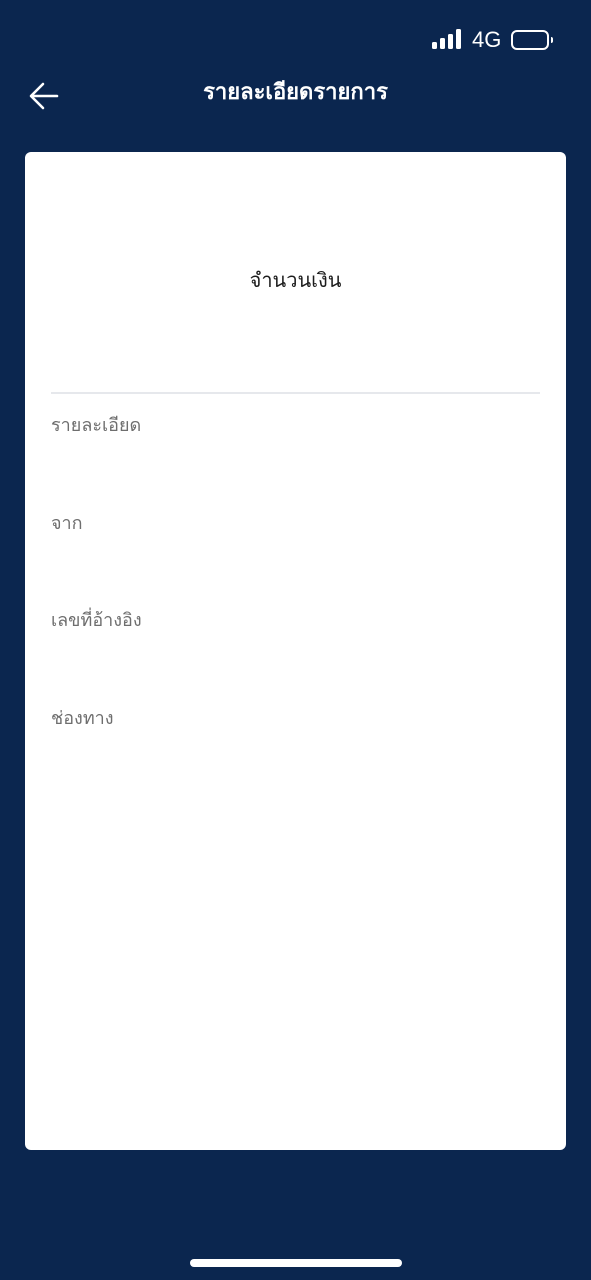 This screenshot has height=1280, width=591. Describe the element at coordinates (295, 35) in the screenshot. I see `status-bar: 4G` at that location.